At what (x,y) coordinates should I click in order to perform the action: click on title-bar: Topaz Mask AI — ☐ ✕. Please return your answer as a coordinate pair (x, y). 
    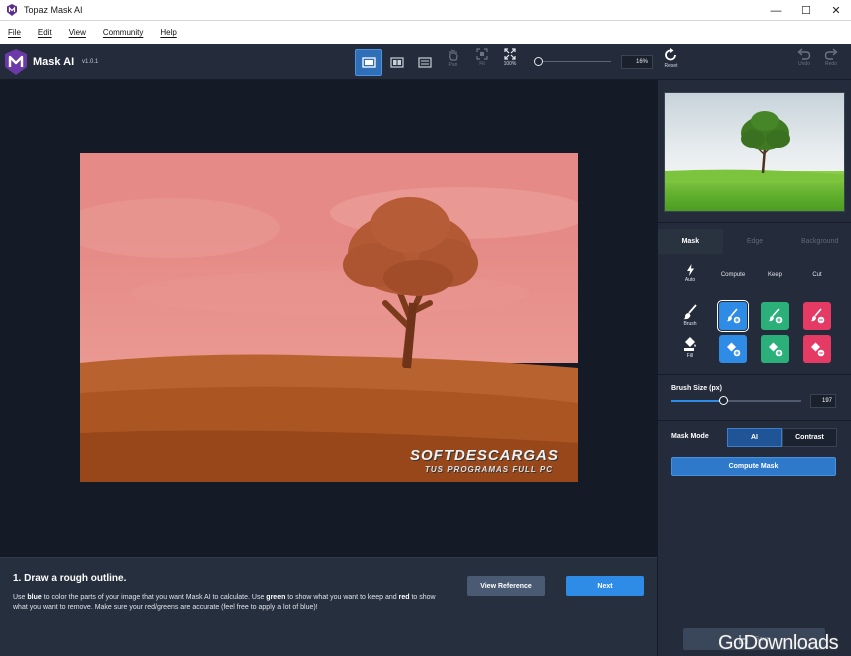
    Looking at the image, I should click on (425, 10).